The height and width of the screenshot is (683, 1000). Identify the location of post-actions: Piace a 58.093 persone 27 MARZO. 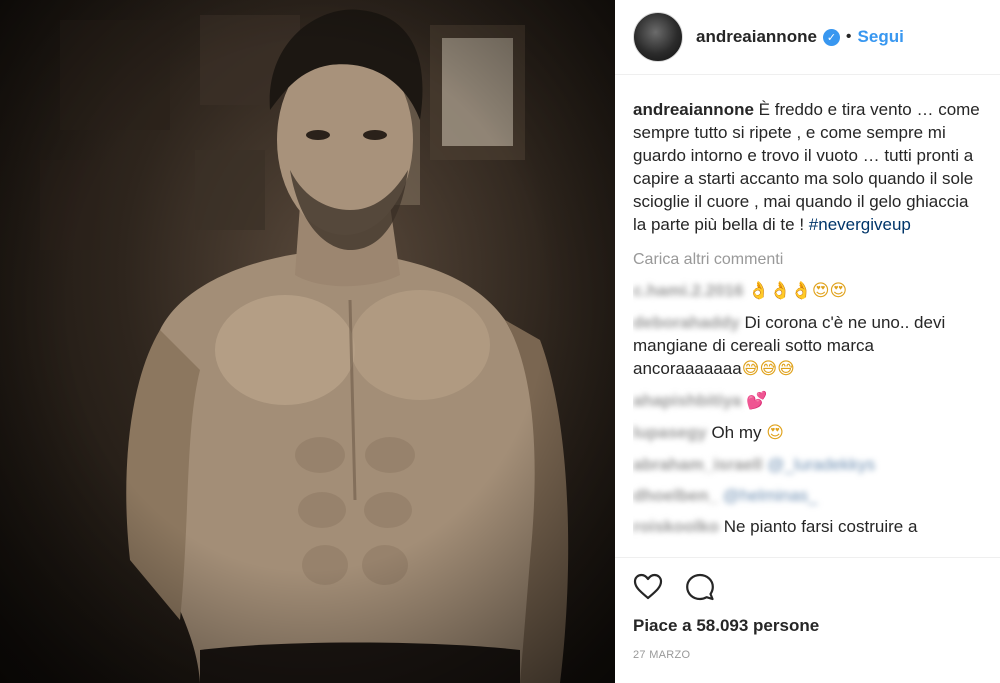
(807, 620).